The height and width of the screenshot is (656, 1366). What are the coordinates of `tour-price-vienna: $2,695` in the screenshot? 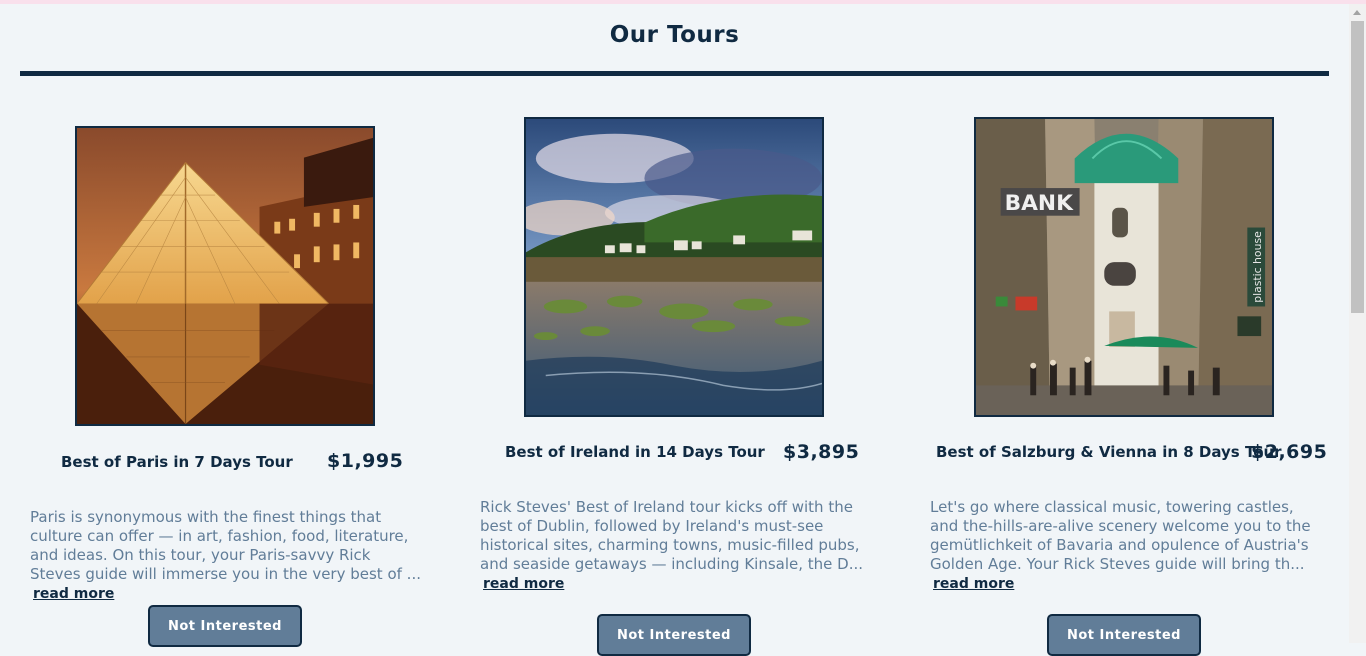 It's located at (1289, 452).